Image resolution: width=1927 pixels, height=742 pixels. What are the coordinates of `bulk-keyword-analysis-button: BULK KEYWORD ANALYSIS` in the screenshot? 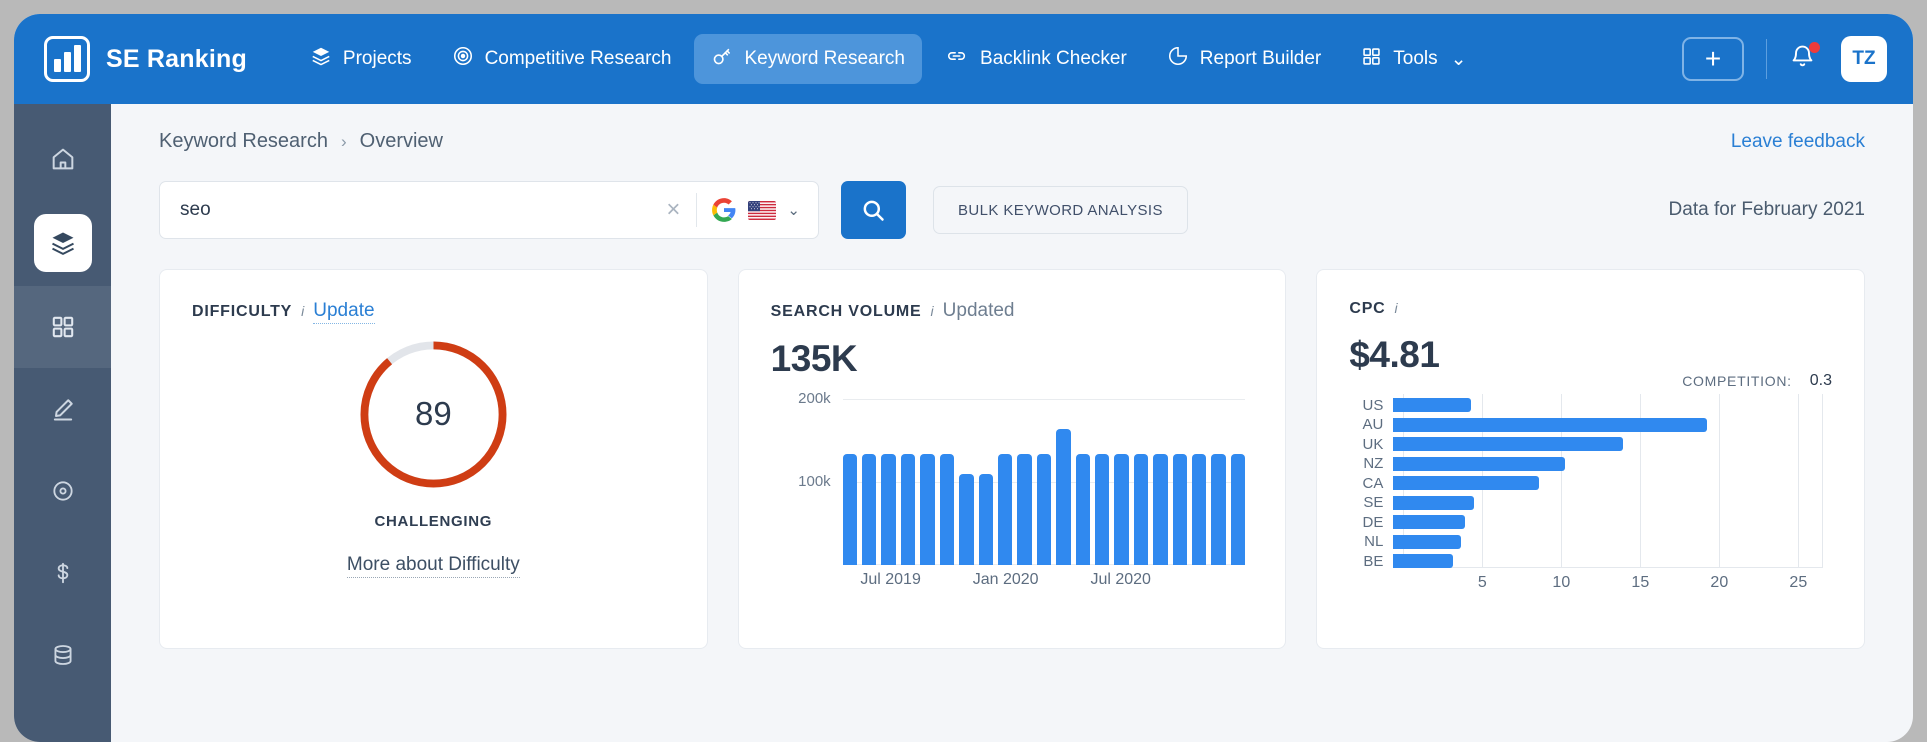 It's located at (1060, 210).